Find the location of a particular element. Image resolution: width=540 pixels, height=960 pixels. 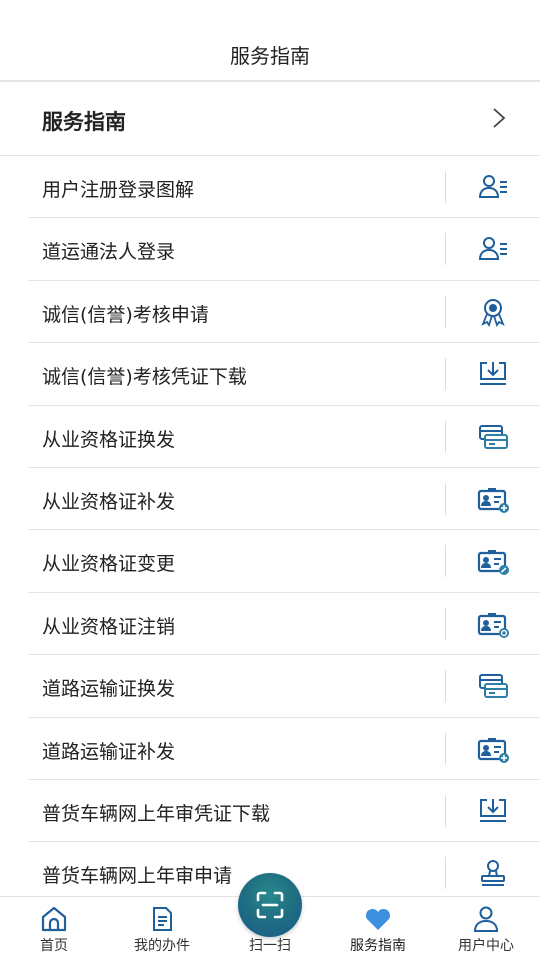

list-item: 道运通法人登录 is located at coordinates (270, 250).